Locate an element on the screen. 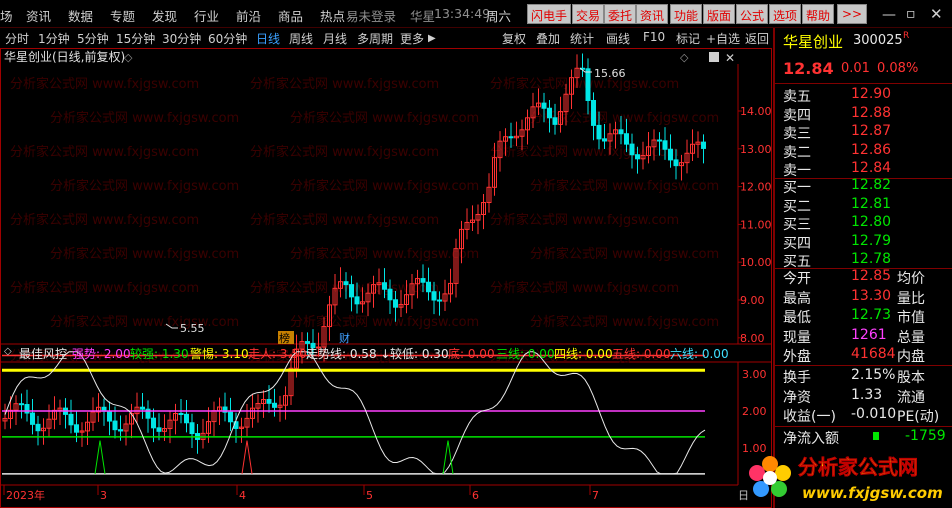 The height and width of the screenshot is (508, 952). order-button: 委托 is located at coordinates (620, 14).